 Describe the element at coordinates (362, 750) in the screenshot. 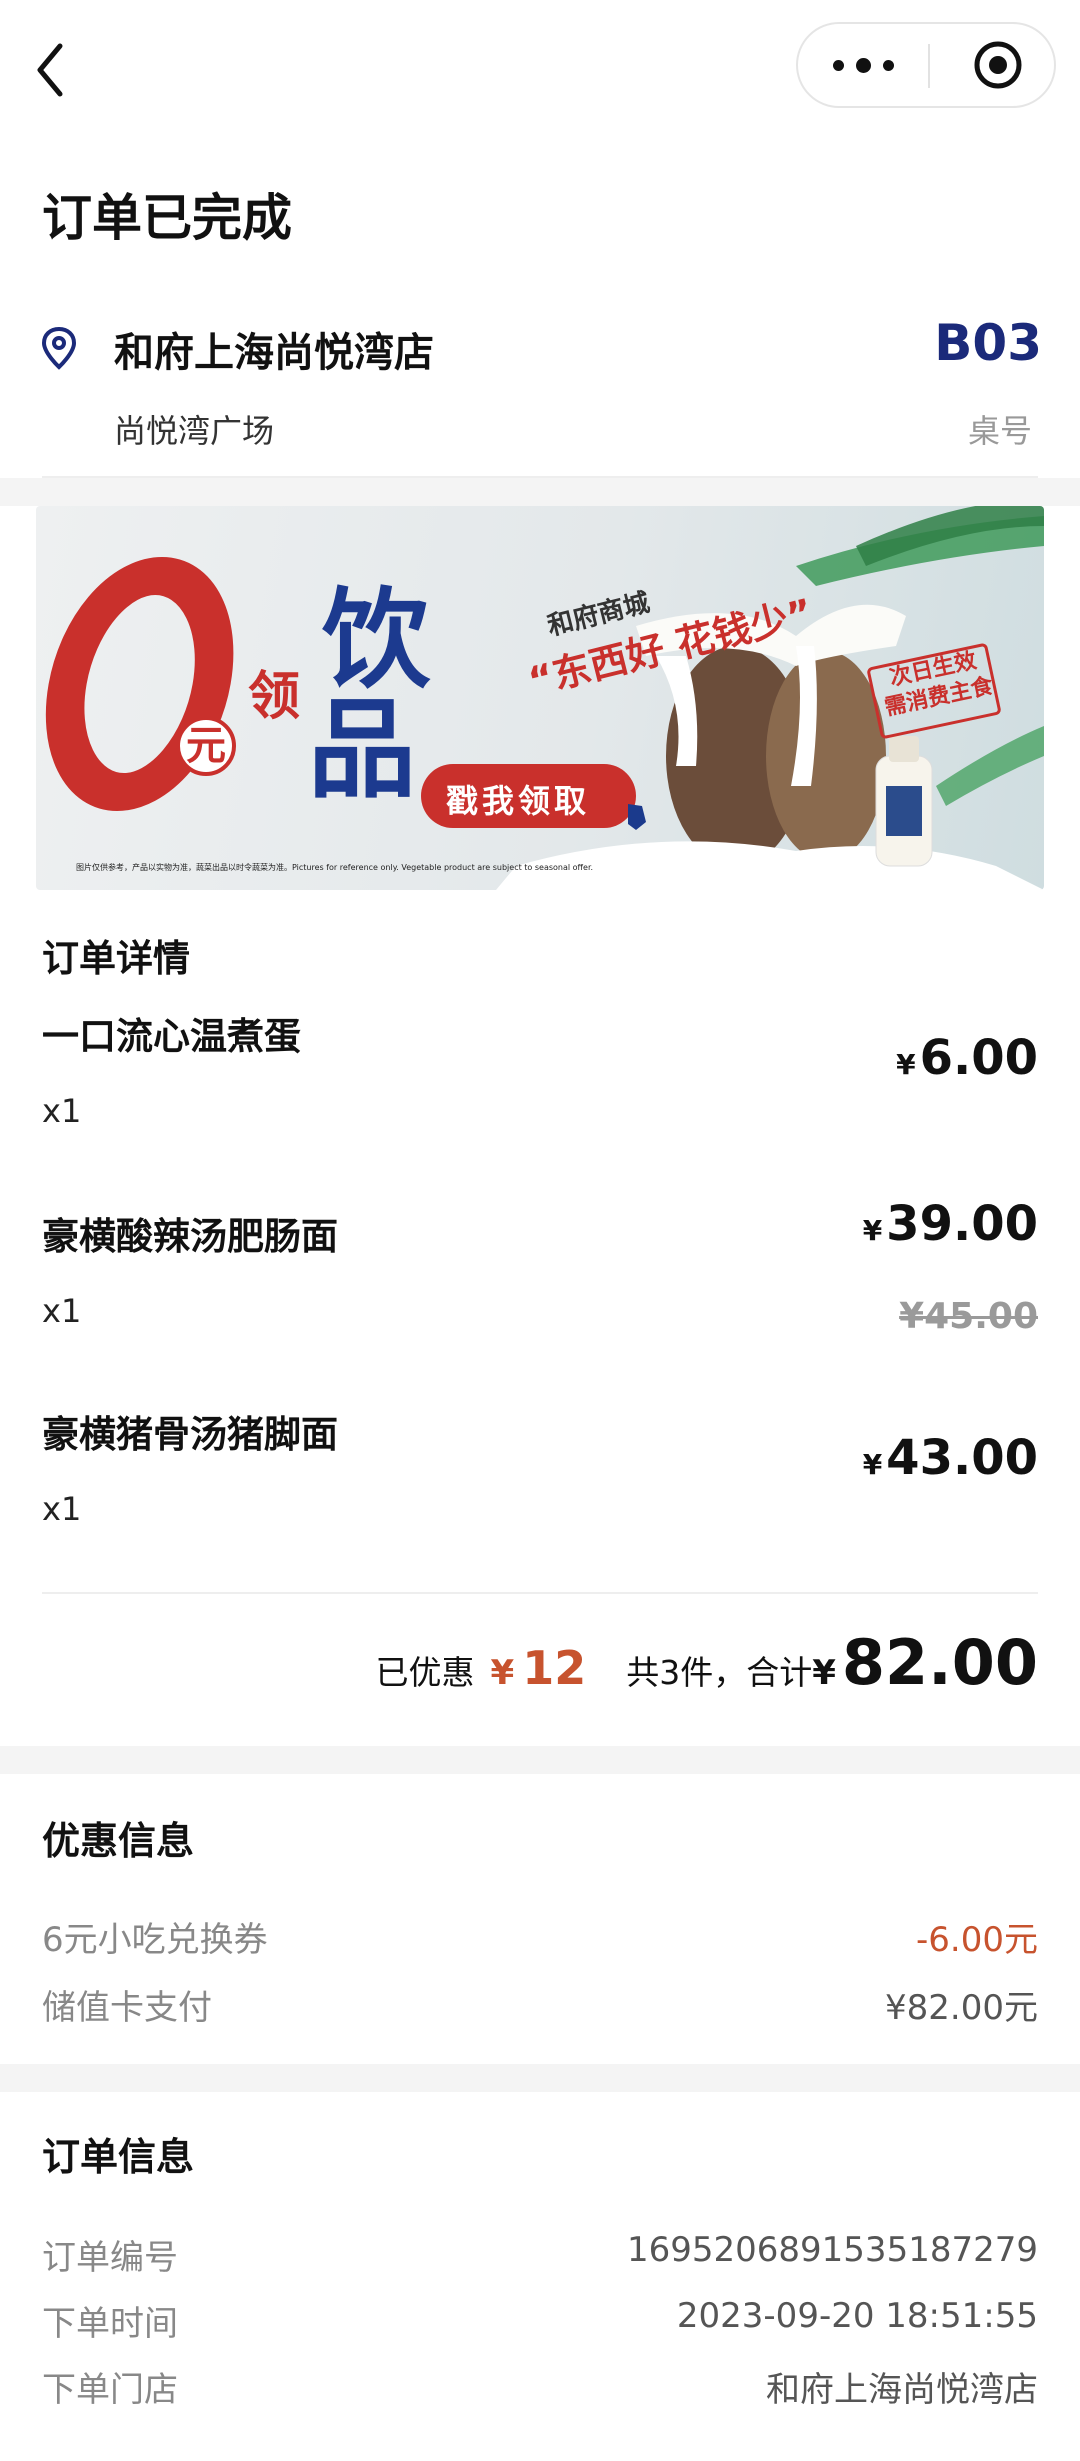

I see `banner-pin-text: 品` at that location.